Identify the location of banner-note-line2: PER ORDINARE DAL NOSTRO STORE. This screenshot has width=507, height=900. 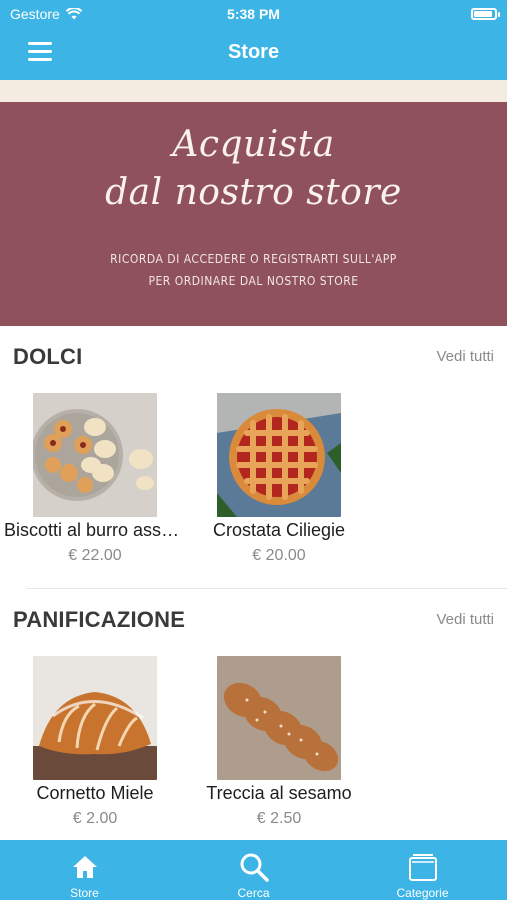
(253, 281).